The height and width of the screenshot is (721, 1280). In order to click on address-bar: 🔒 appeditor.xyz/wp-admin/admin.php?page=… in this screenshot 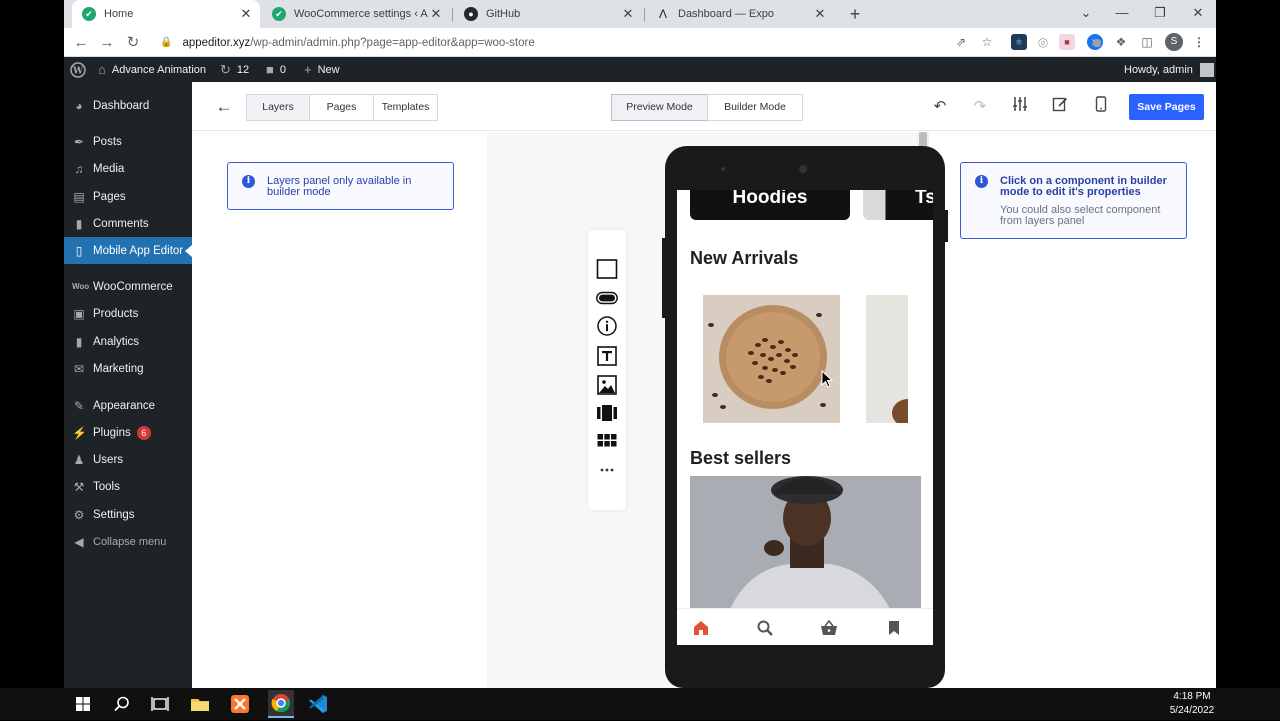, I will do `click(596, 42)`.